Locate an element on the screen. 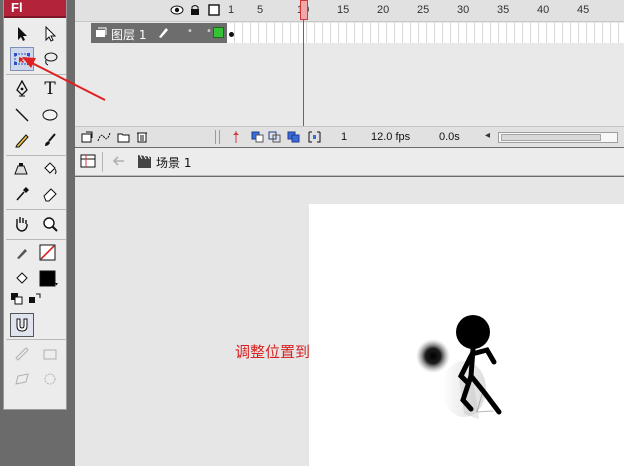 The height and width of the screenshot is (466, 624). stroke-color-row is located at coordinates (36, 254).